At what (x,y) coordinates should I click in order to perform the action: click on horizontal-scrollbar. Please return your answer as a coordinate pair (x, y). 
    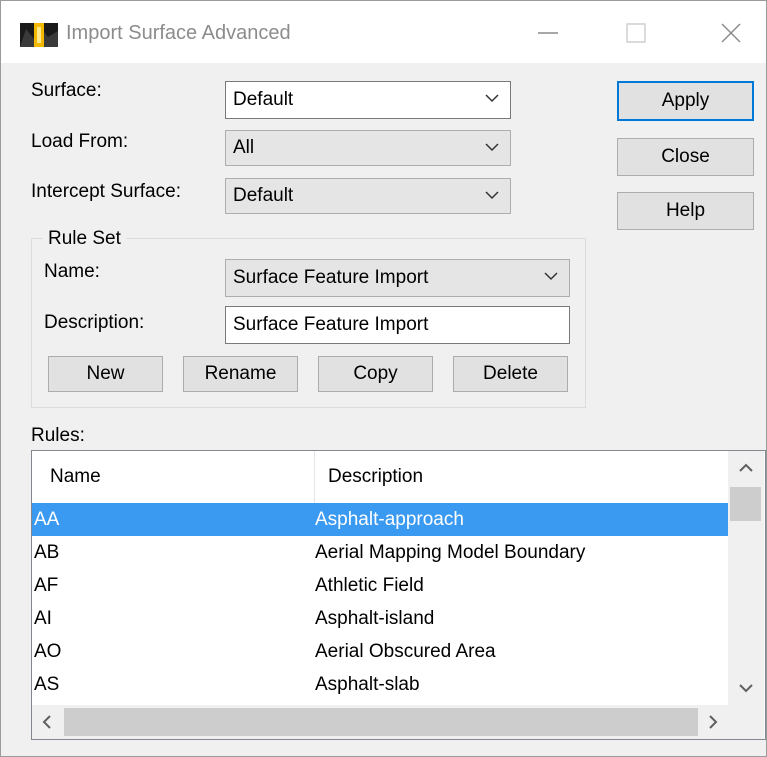
    Looking at the image, I should click on (380, 722).